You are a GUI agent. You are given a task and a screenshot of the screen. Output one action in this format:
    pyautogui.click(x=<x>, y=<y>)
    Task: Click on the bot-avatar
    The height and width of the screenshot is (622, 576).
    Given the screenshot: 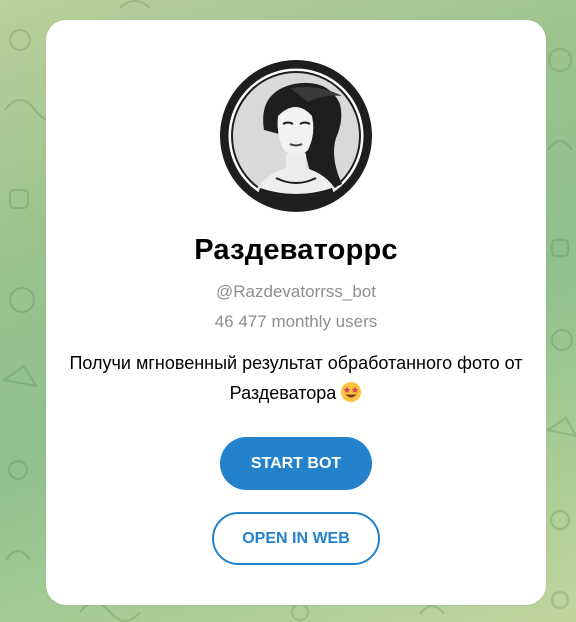 What is the action you would take?
    pyautogui.click(x=296, y=136)
    